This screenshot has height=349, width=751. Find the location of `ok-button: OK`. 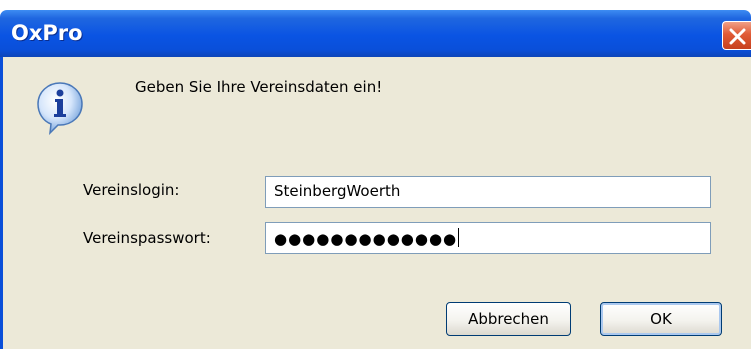

ok-button: OK is located at coordinates (661, 319).